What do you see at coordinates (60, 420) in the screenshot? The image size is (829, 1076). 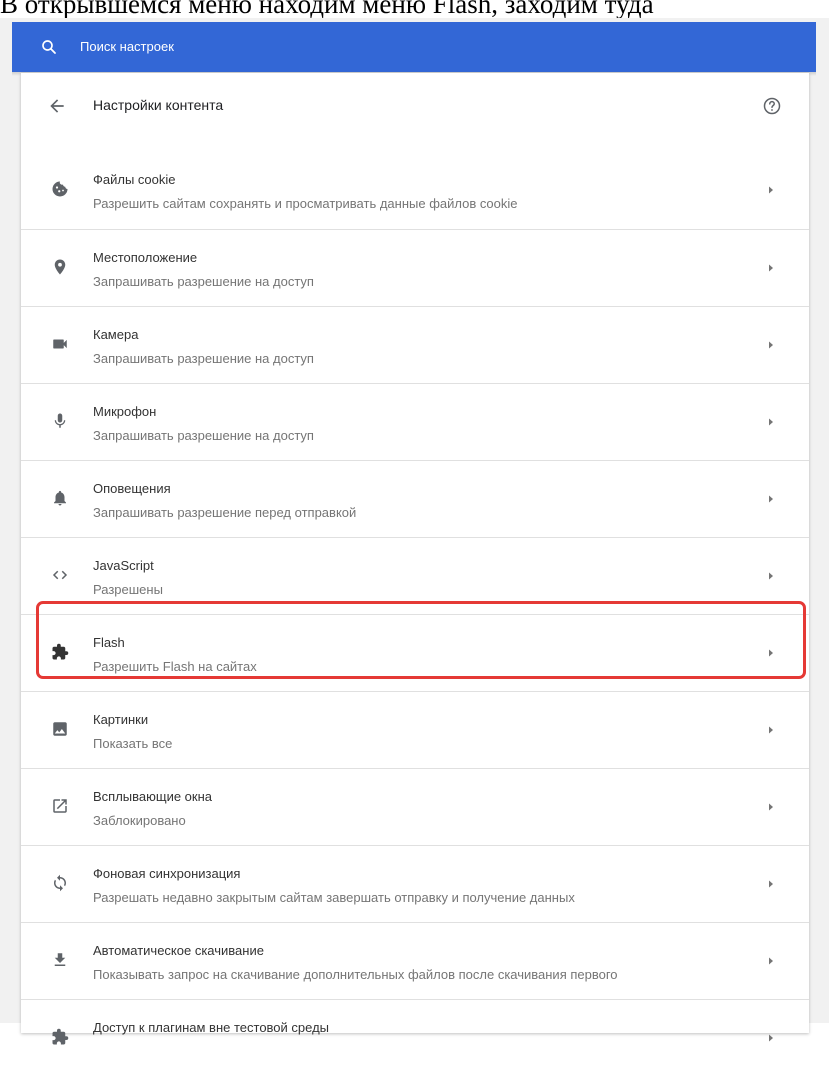 I see `microphone-icon` at bounding box center [60, 420].